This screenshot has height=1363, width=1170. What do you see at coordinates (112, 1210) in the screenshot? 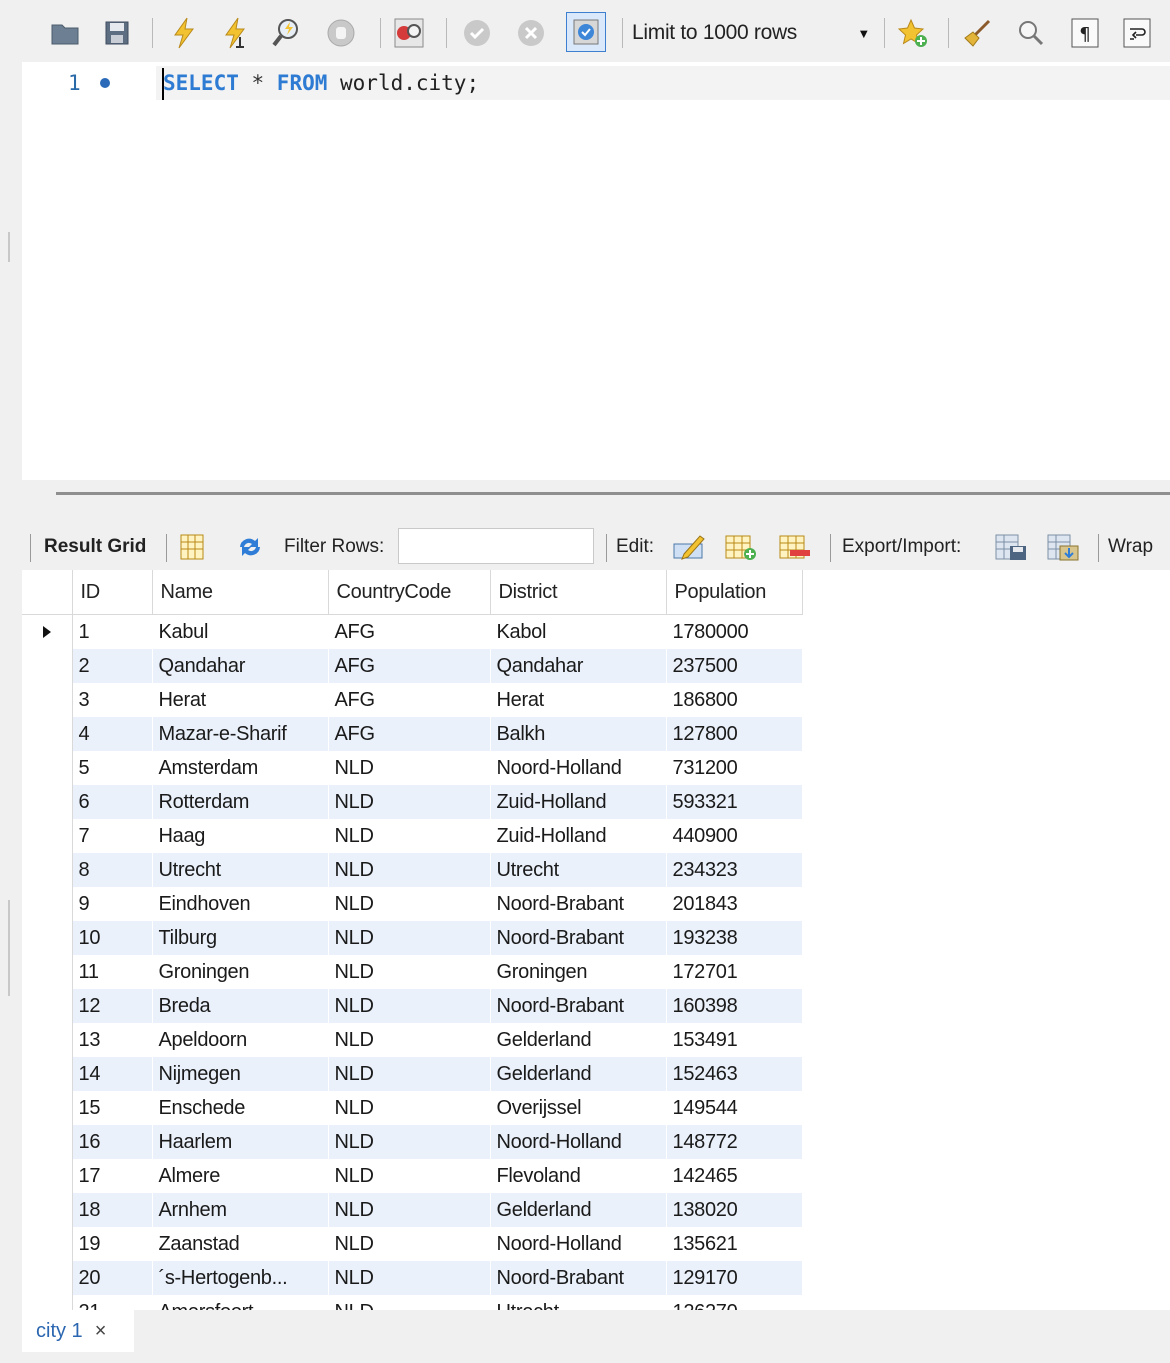
I see `cell-id: 18` at bounding box center [112, 1210].